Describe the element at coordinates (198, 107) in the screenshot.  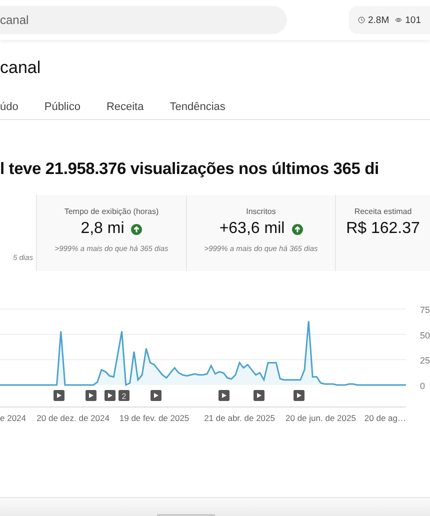
I see `tab: Tendências` at that location.